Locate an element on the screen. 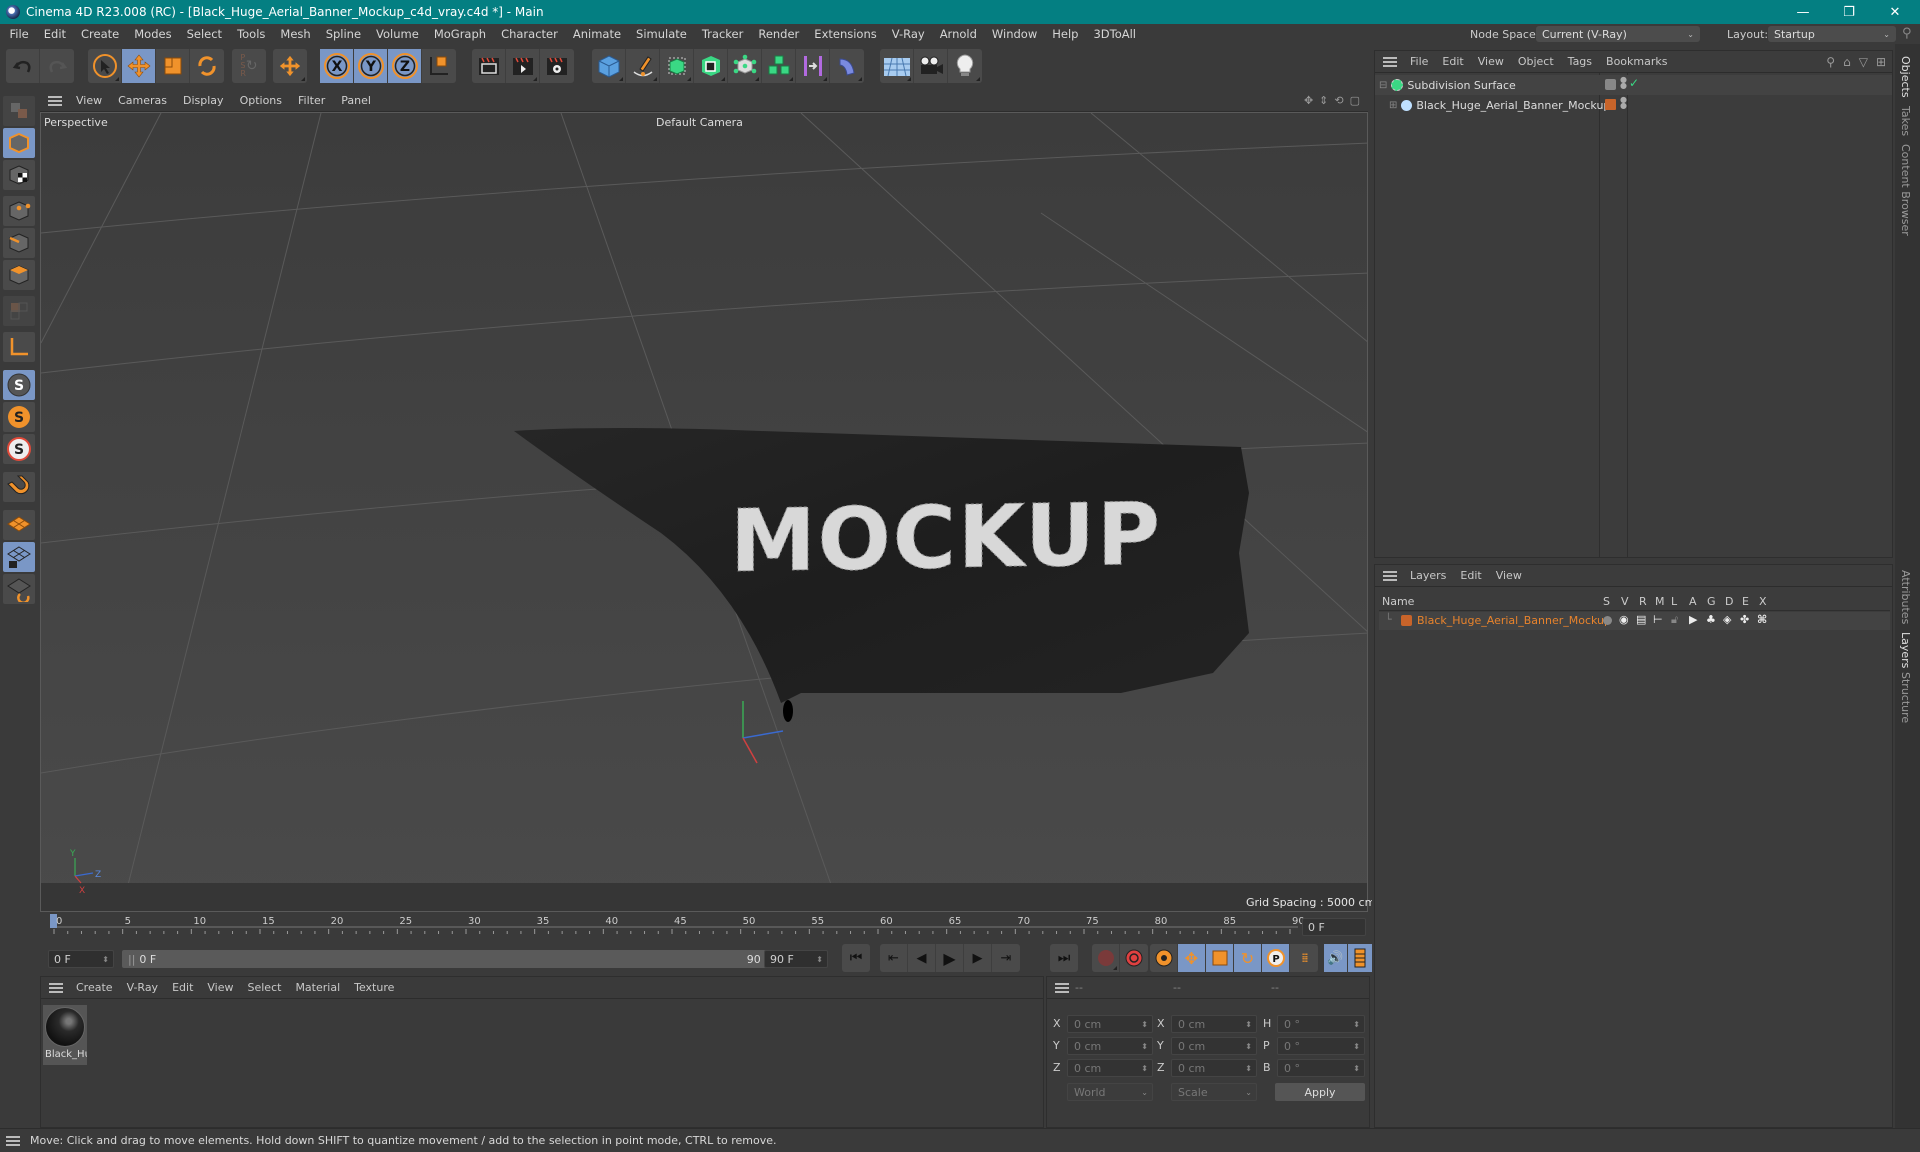 The height and width of the screenshot is (1152, 1920). key-pla-icon: ⁞⁞⁞ is located at coordinates (1304, 958).